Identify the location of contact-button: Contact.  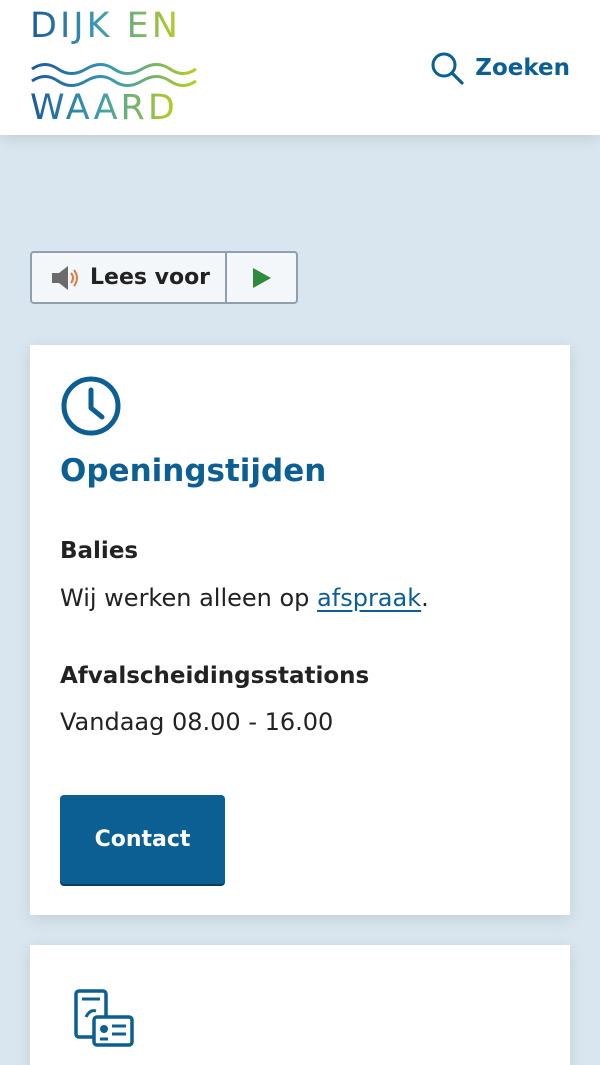
(142, 839).